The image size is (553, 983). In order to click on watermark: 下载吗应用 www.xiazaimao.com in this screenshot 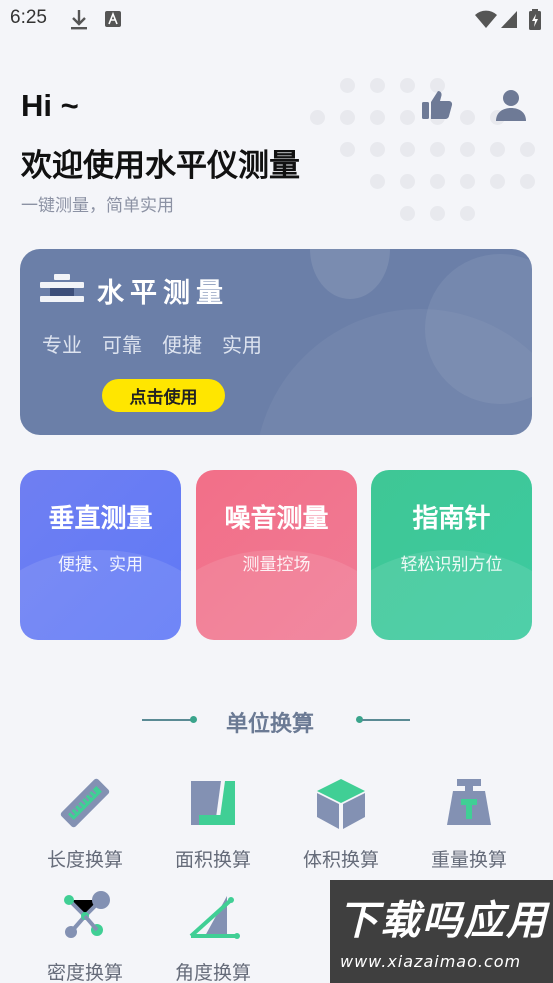, I will do `click(441, 931)`.